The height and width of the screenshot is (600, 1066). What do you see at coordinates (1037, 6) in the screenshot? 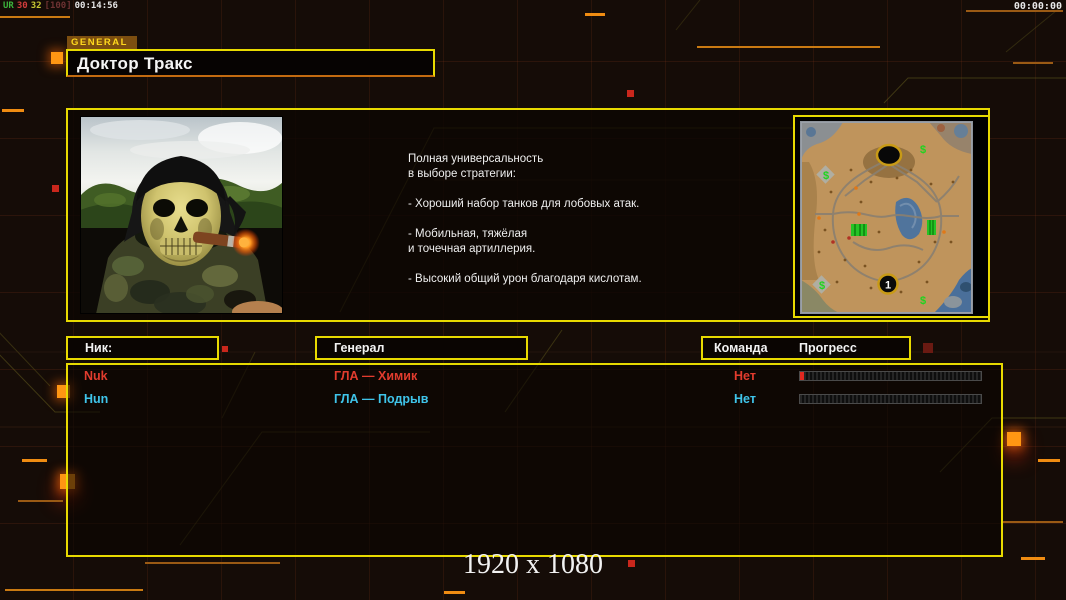
I see `game-clock: 00:00:00` at bounding box center [1037, 6].